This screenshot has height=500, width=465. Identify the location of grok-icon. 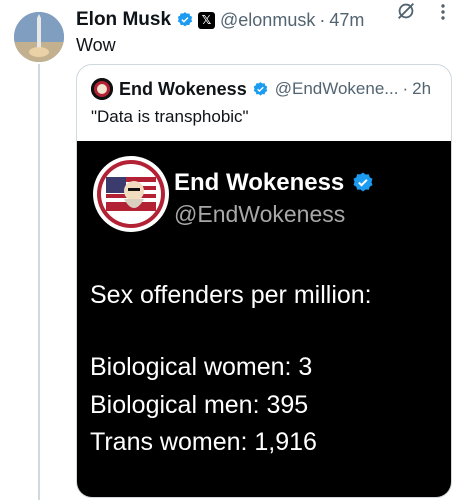
(406, 11).